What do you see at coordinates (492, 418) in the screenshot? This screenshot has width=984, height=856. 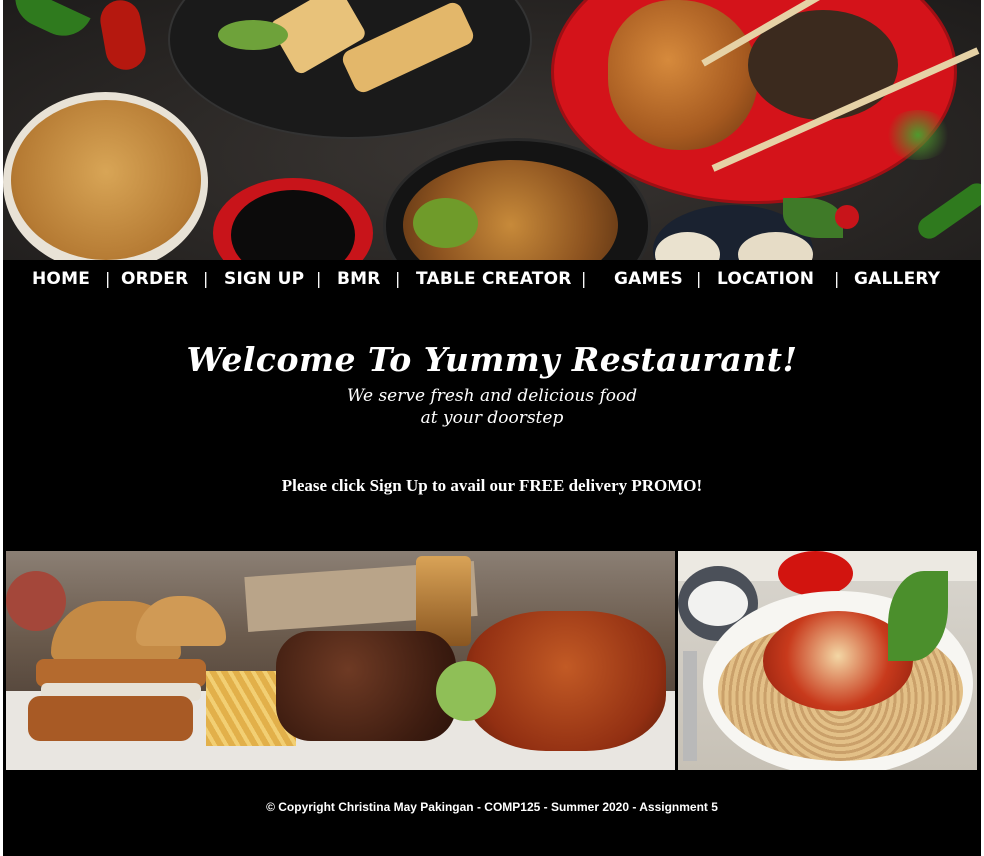 I see `tagline-line-2: at your doorstep` at bounding box center [492, 418].